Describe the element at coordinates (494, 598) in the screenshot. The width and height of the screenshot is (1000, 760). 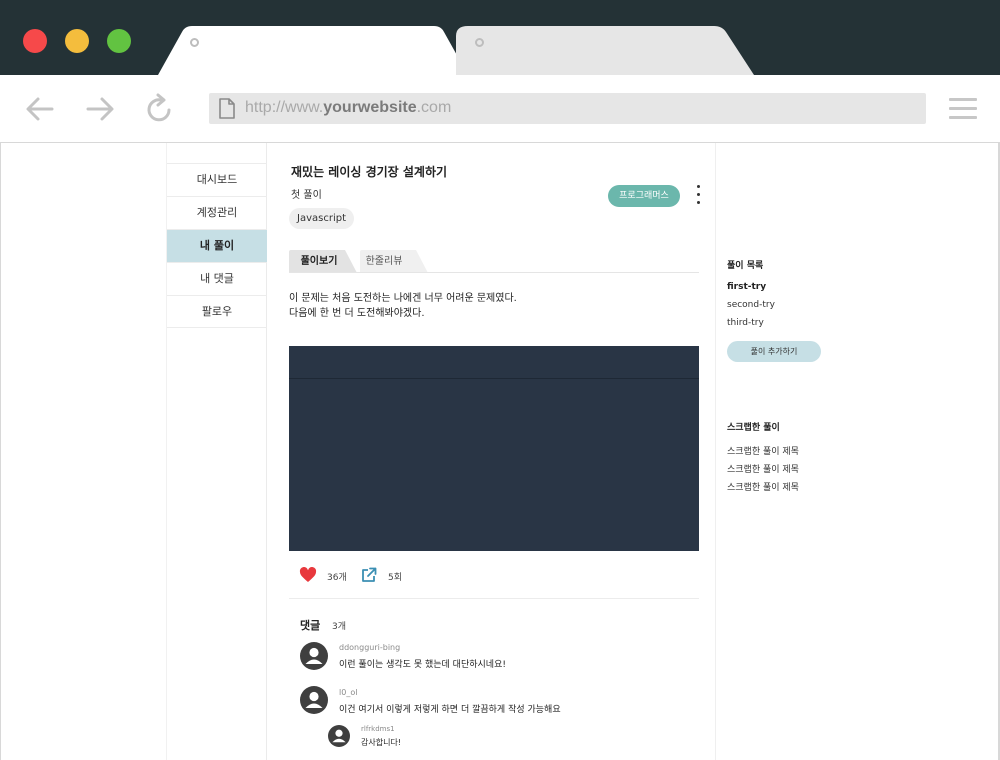
I see `section-divider` at that location.